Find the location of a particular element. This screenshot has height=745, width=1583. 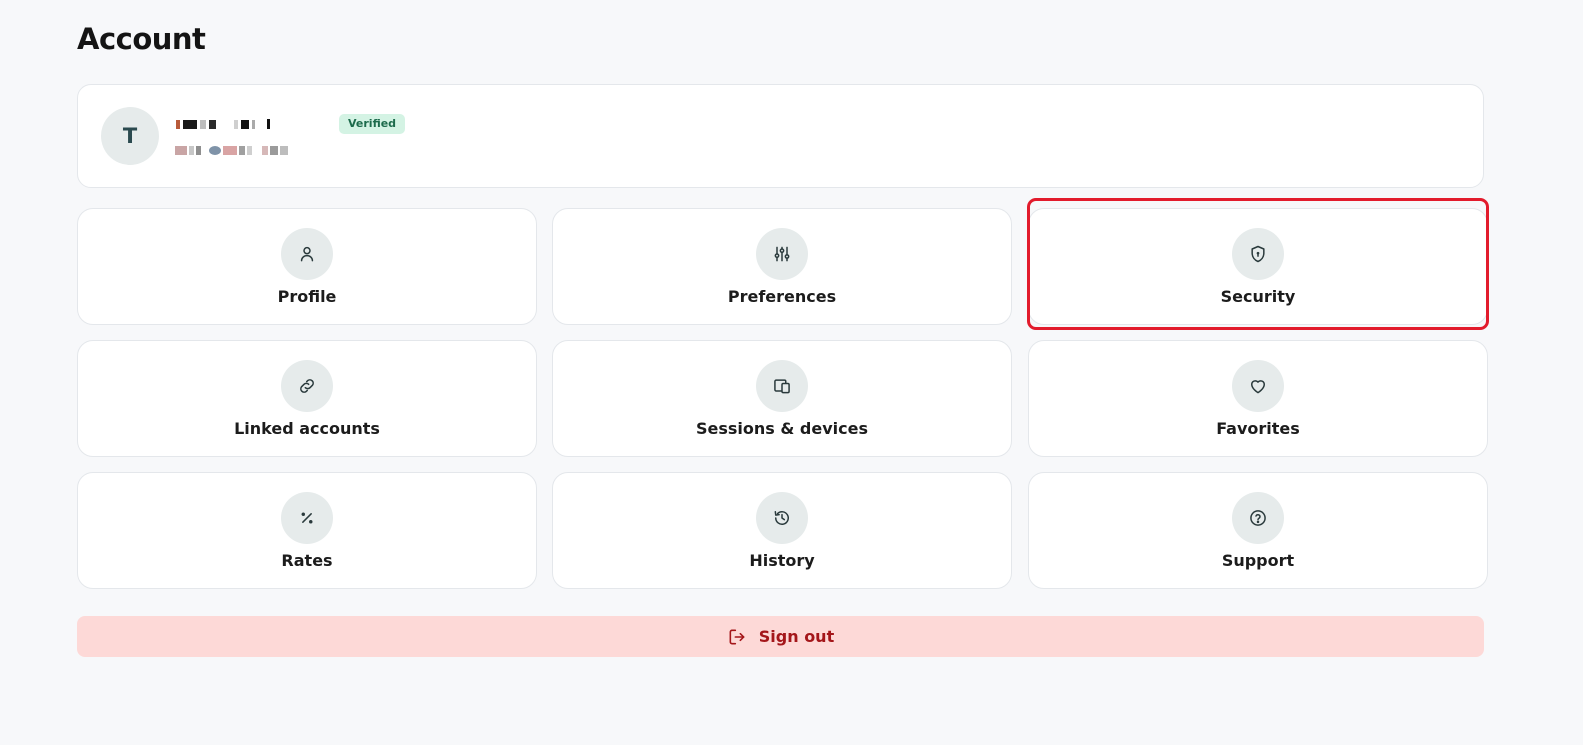

percent-icon is located at coordinates (307, 518).